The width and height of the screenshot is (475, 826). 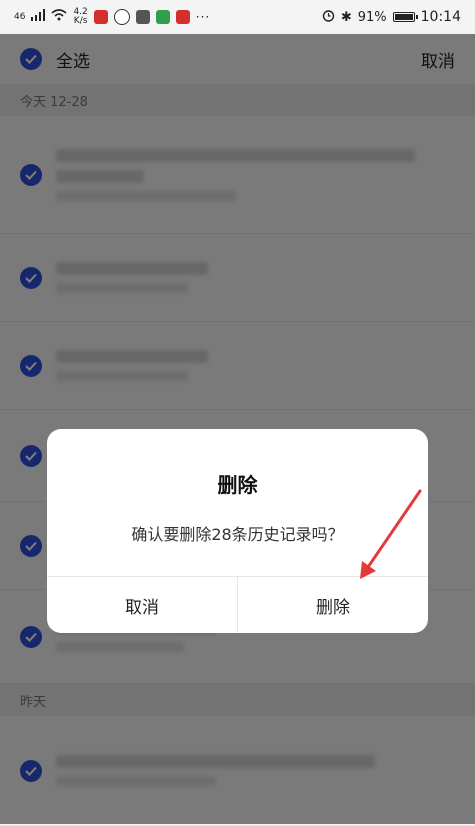 I want to click on red-annotation-arrow-icon, so click(x=391, y=534).